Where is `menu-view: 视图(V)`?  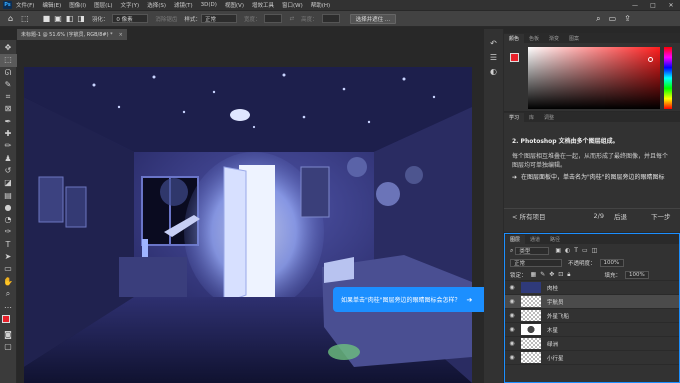 menu-view: 视图(V) is located at coordinates (234, 5).